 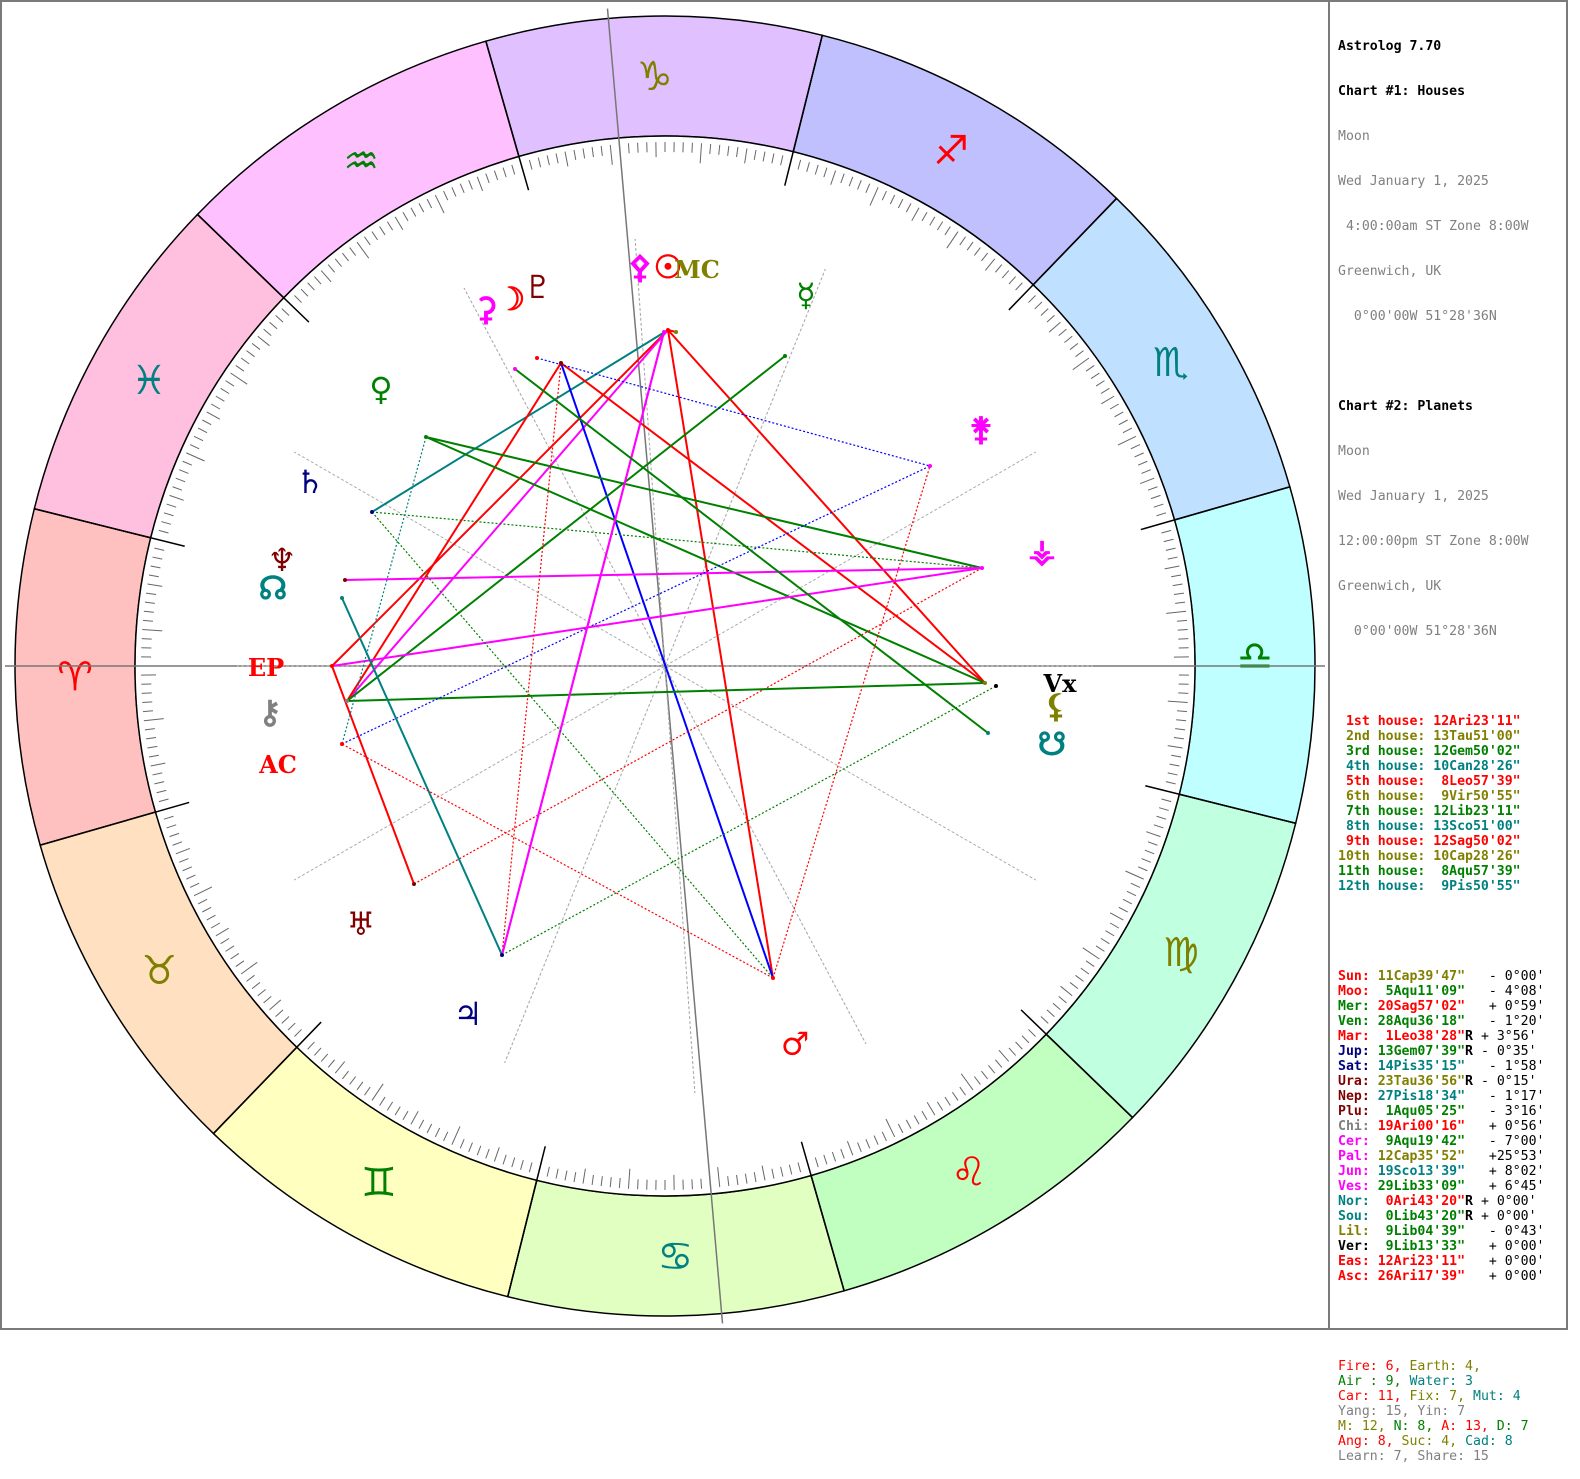 What do you see at coordinates (1451, 451) in the screenshot?
I see `chart2-name: Moon` at bounding box center [1451, 451].